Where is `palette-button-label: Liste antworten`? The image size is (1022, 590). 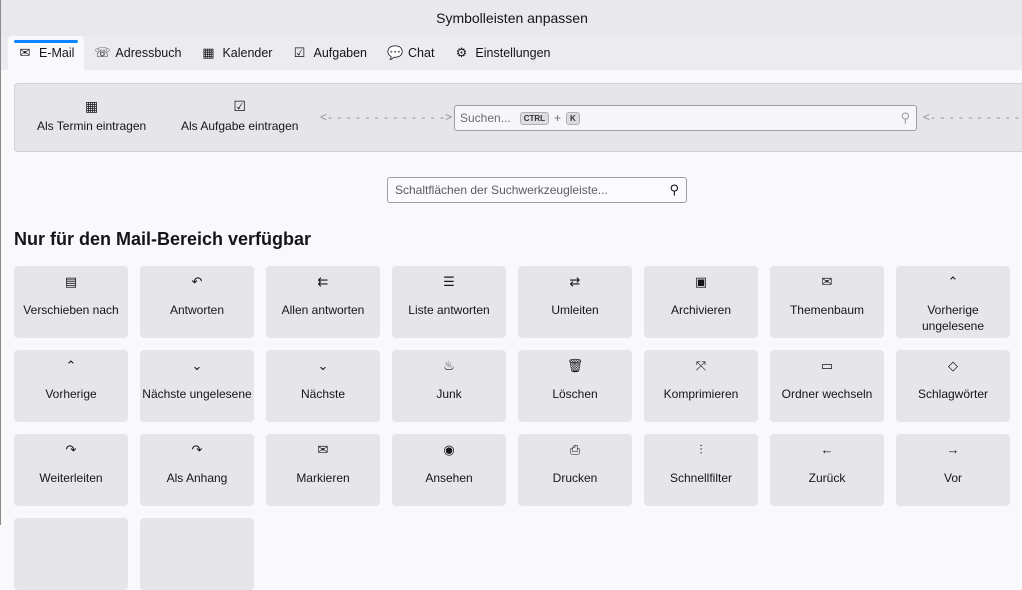
palette-button-label: Liste antworten is located at coordinates (449, 310).